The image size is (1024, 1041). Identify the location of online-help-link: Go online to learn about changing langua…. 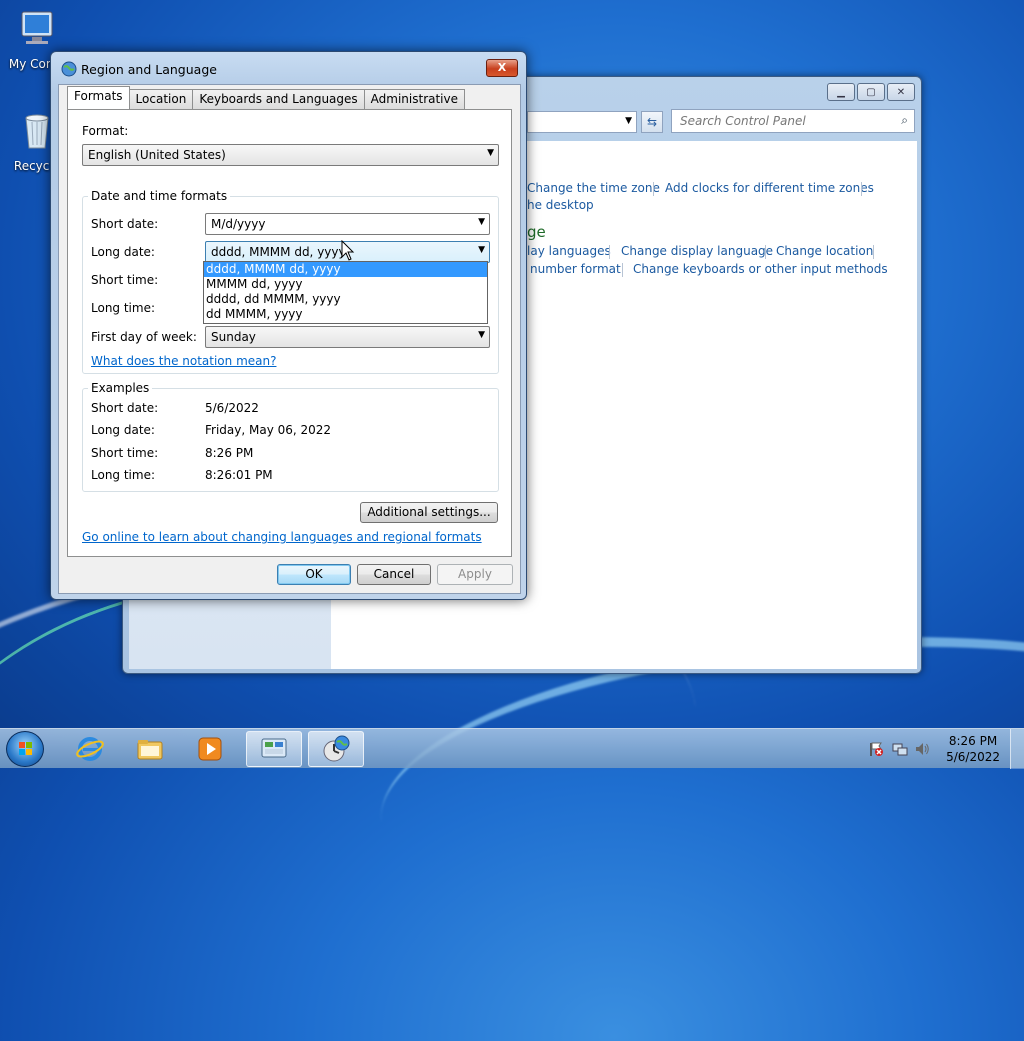
(282, 537).